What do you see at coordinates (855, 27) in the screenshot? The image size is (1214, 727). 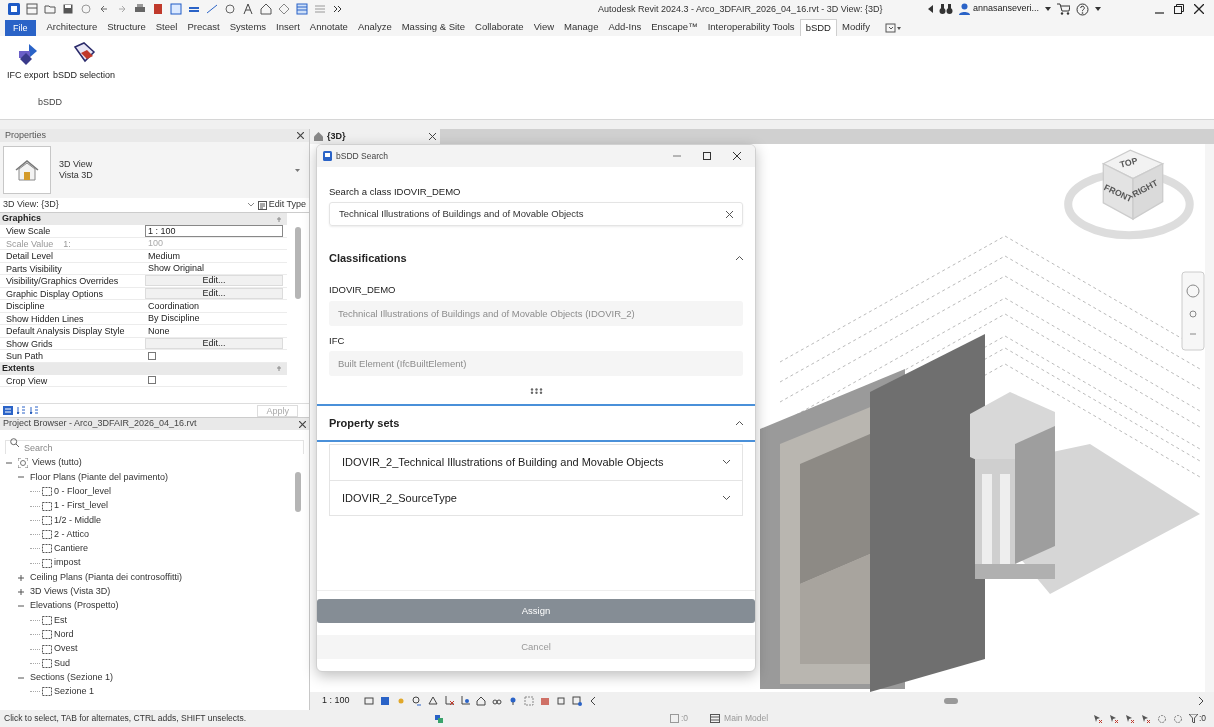 I see `ribbon-tab: Modify` at bounding box center [855, 27].